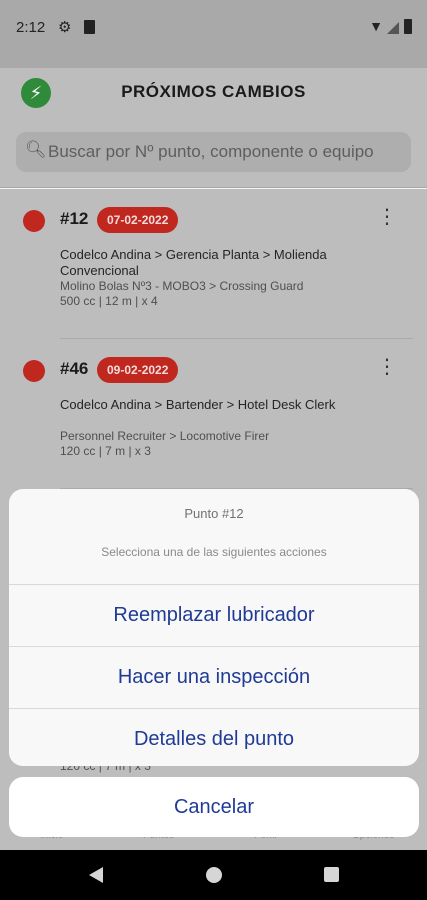 Image resolution: width=427 pixels, height=900 pixels. What do you see at coordinates (408, 26) in the screenshot?
I see `battery-icon` at bounding box center [408, 26].